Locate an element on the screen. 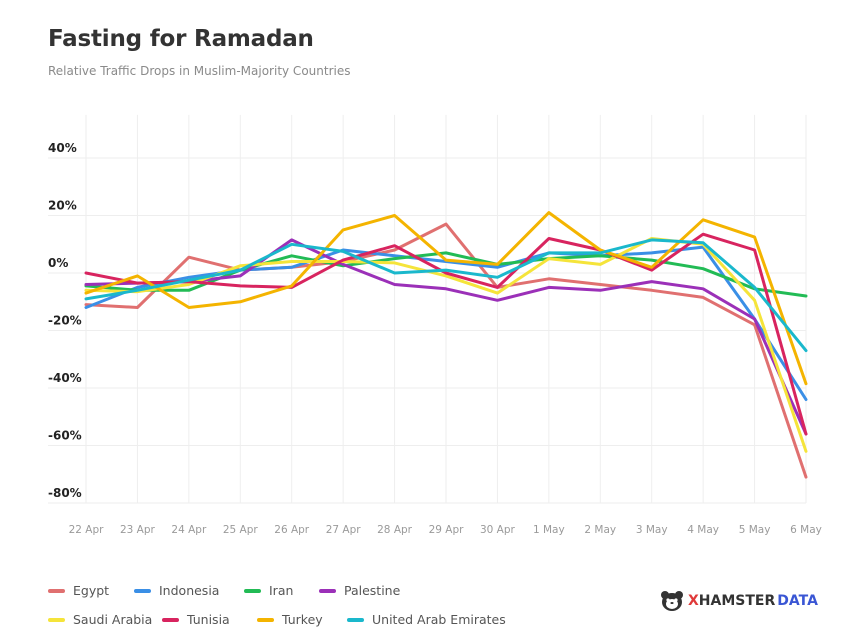  legend-item-tunisia: Tunisia is located at coordinates (209, 619).